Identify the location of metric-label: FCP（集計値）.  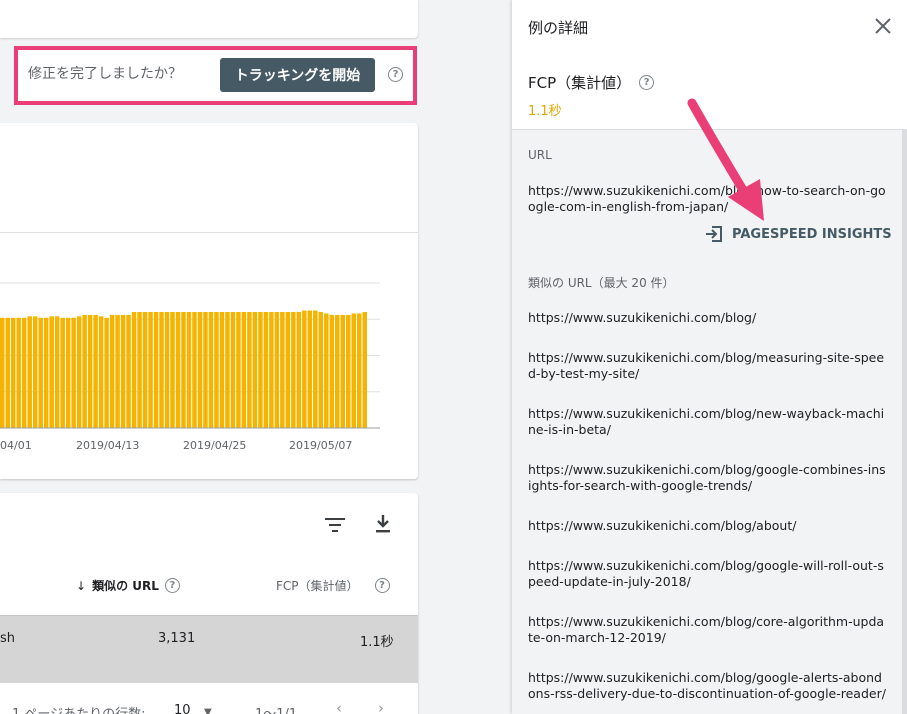
(580, 83).